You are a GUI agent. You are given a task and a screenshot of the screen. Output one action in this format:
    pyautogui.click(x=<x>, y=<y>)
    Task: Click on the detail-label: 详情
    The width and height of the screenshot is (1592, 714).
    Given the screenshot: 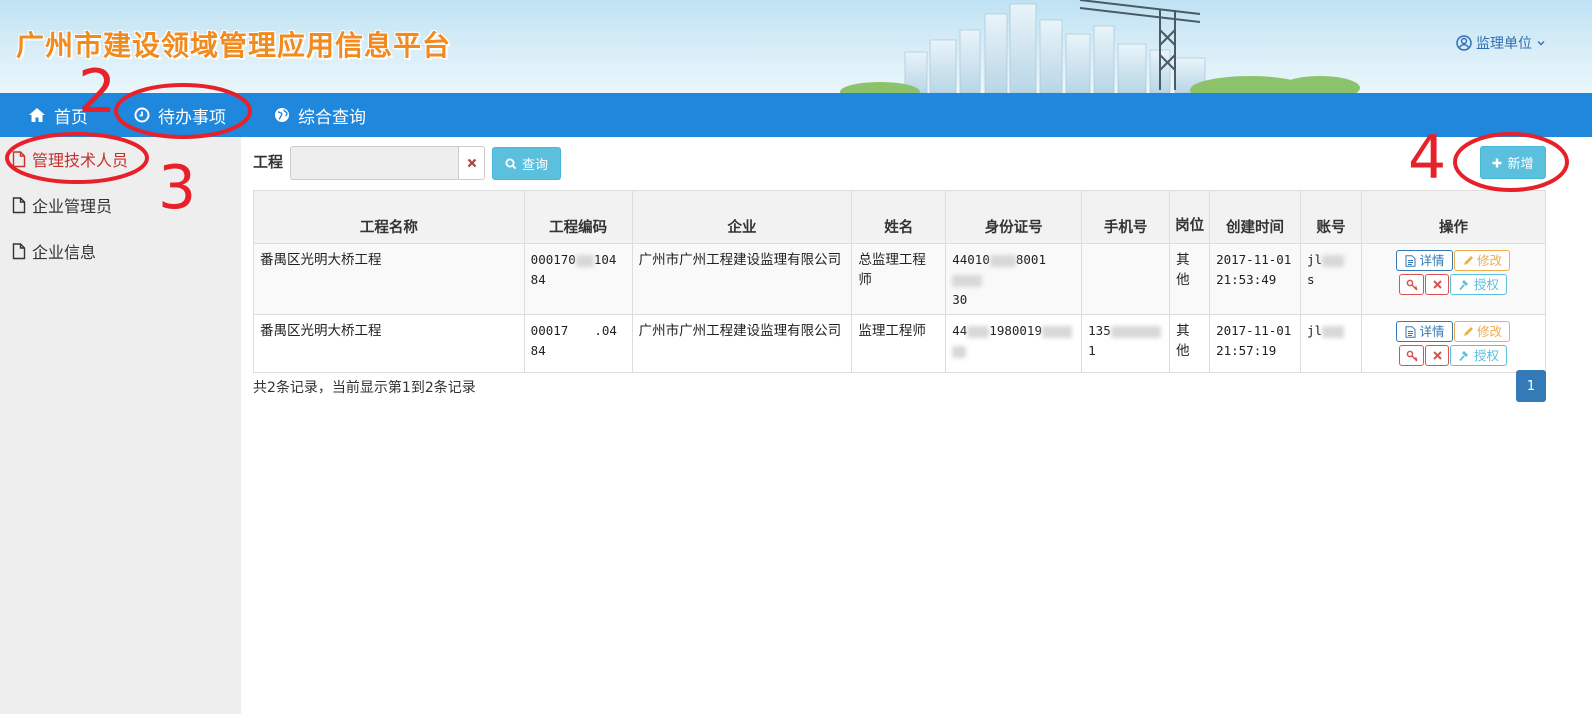 What is the action you would take?
    pyautogui.click(x=1432, y=260)
    